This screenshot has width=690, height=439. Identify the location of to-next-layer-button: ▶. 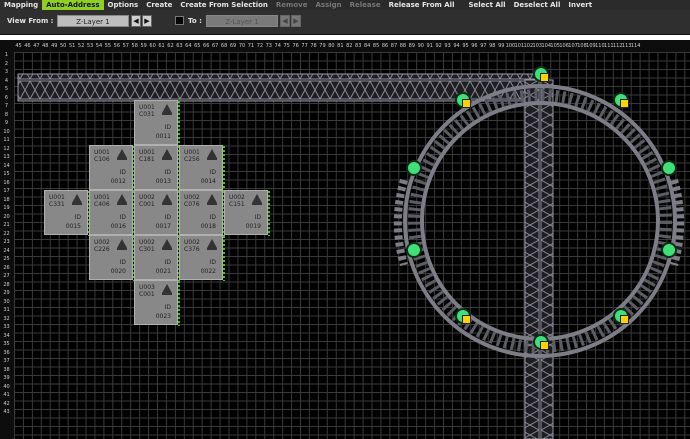
(296, 21).